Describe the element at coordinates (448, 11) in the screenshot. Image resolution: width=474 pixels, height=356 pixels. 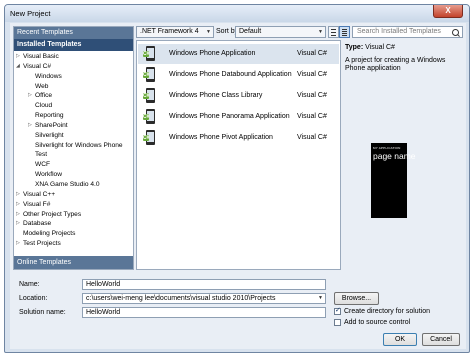
I see `close-button: X` at that location.